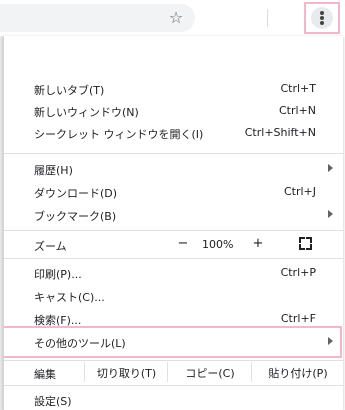  I want to click on menu-item-label: 新しいタブ(T), so click(69, 90).